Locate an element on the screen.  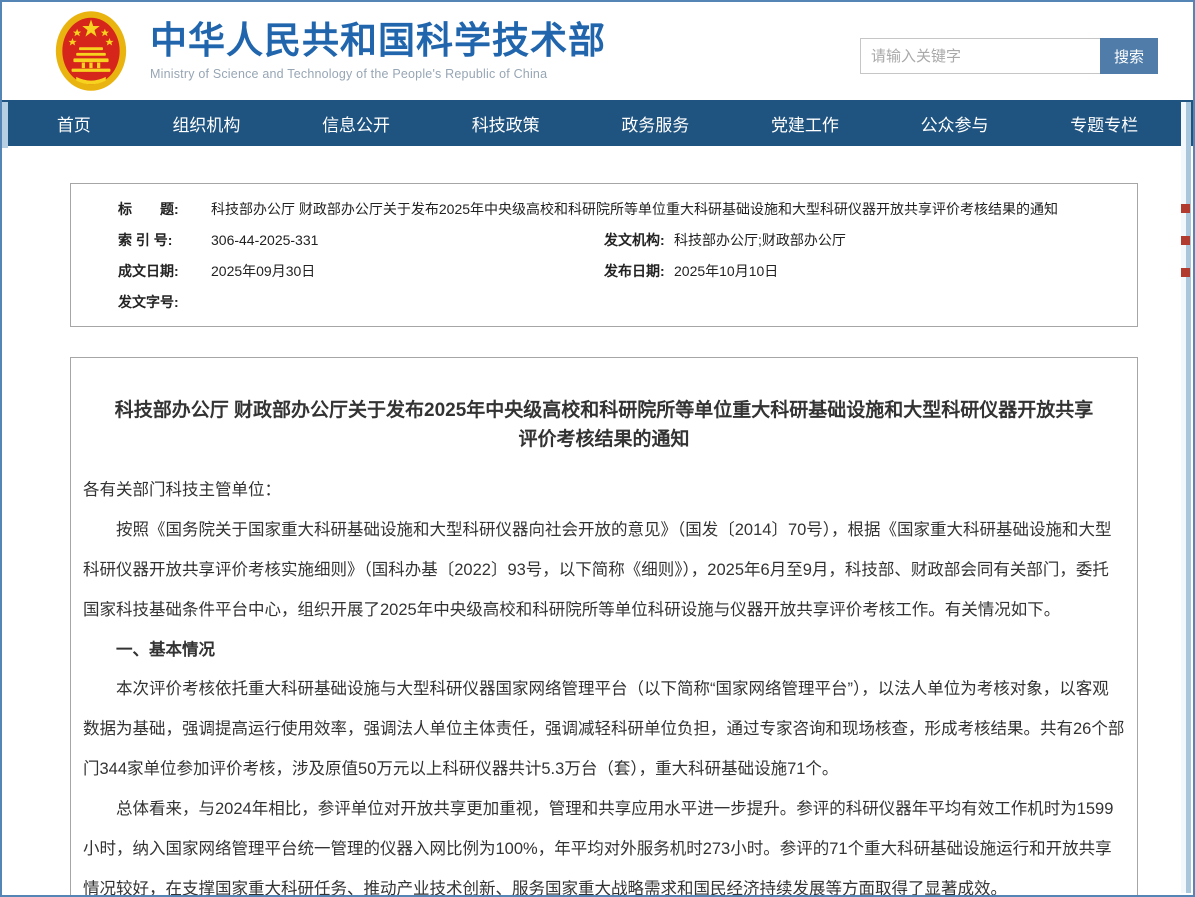
nav-item-organization: 组织机构 is located at coordinates (206, 123).